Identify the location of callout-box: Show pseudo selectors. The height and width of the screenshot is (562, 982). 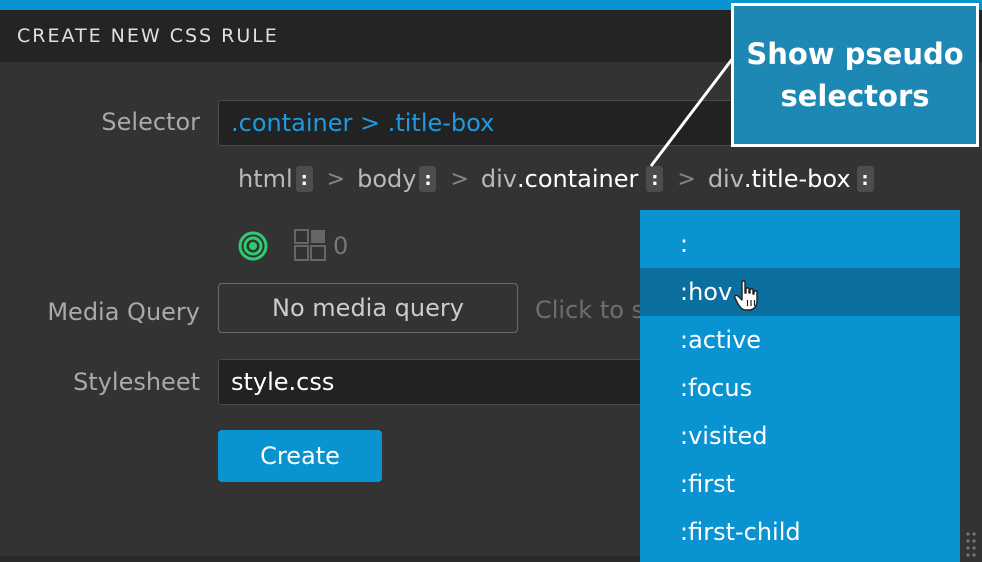
(855, 75).